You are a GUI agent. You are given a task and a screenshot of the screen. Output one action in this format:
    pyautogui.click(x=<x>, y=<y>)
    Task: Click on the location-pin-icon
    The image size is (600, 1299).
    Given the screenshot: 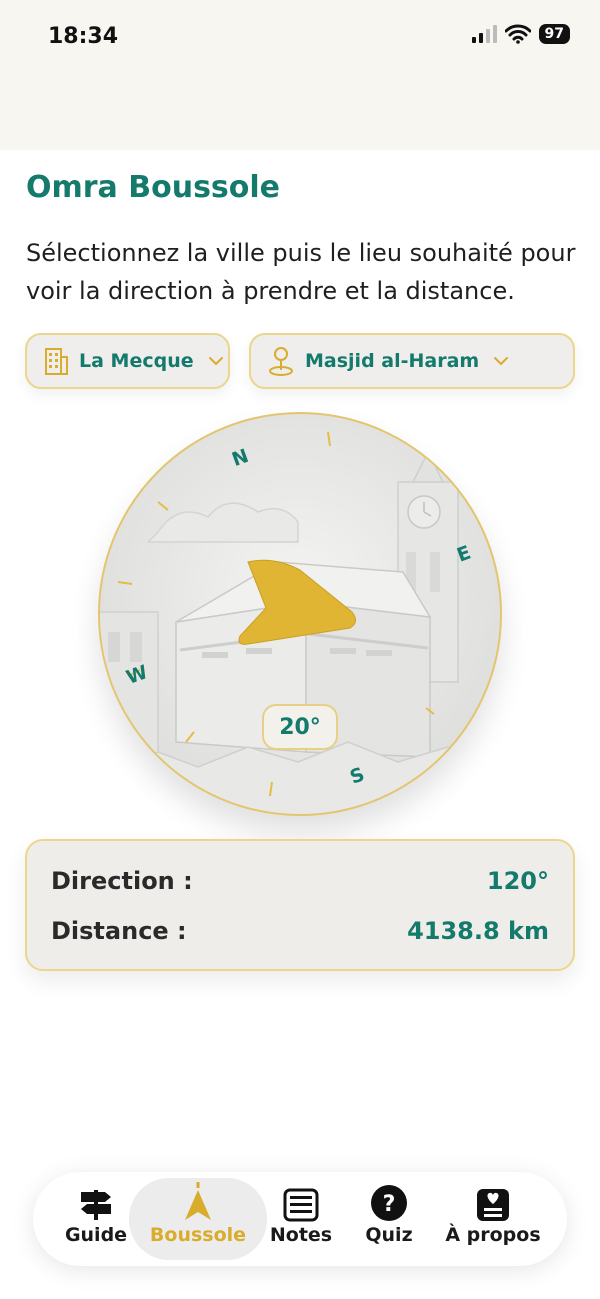 What is the action you would take?
    pyautogui.click(x=281, y=361)
    